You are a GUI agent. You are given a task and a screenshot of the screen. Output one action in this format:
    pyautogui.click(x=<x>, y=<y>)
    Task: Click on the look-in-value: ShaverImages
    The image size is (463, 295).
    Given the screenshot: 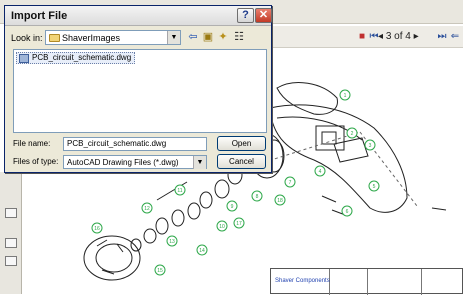 What is the action you would take?
    pyautogui.click(x=91, y=38)
    